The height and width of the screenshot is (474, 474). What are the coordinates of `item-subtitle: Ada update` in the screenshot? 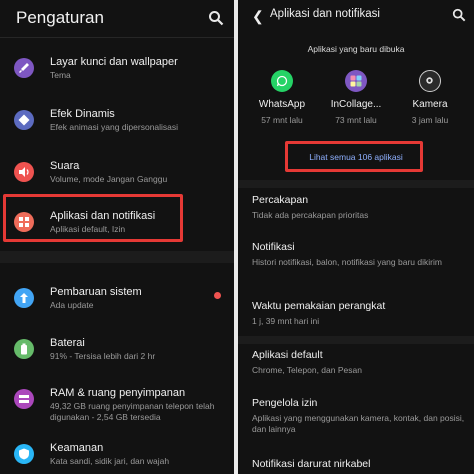 It's located at (72, 305).